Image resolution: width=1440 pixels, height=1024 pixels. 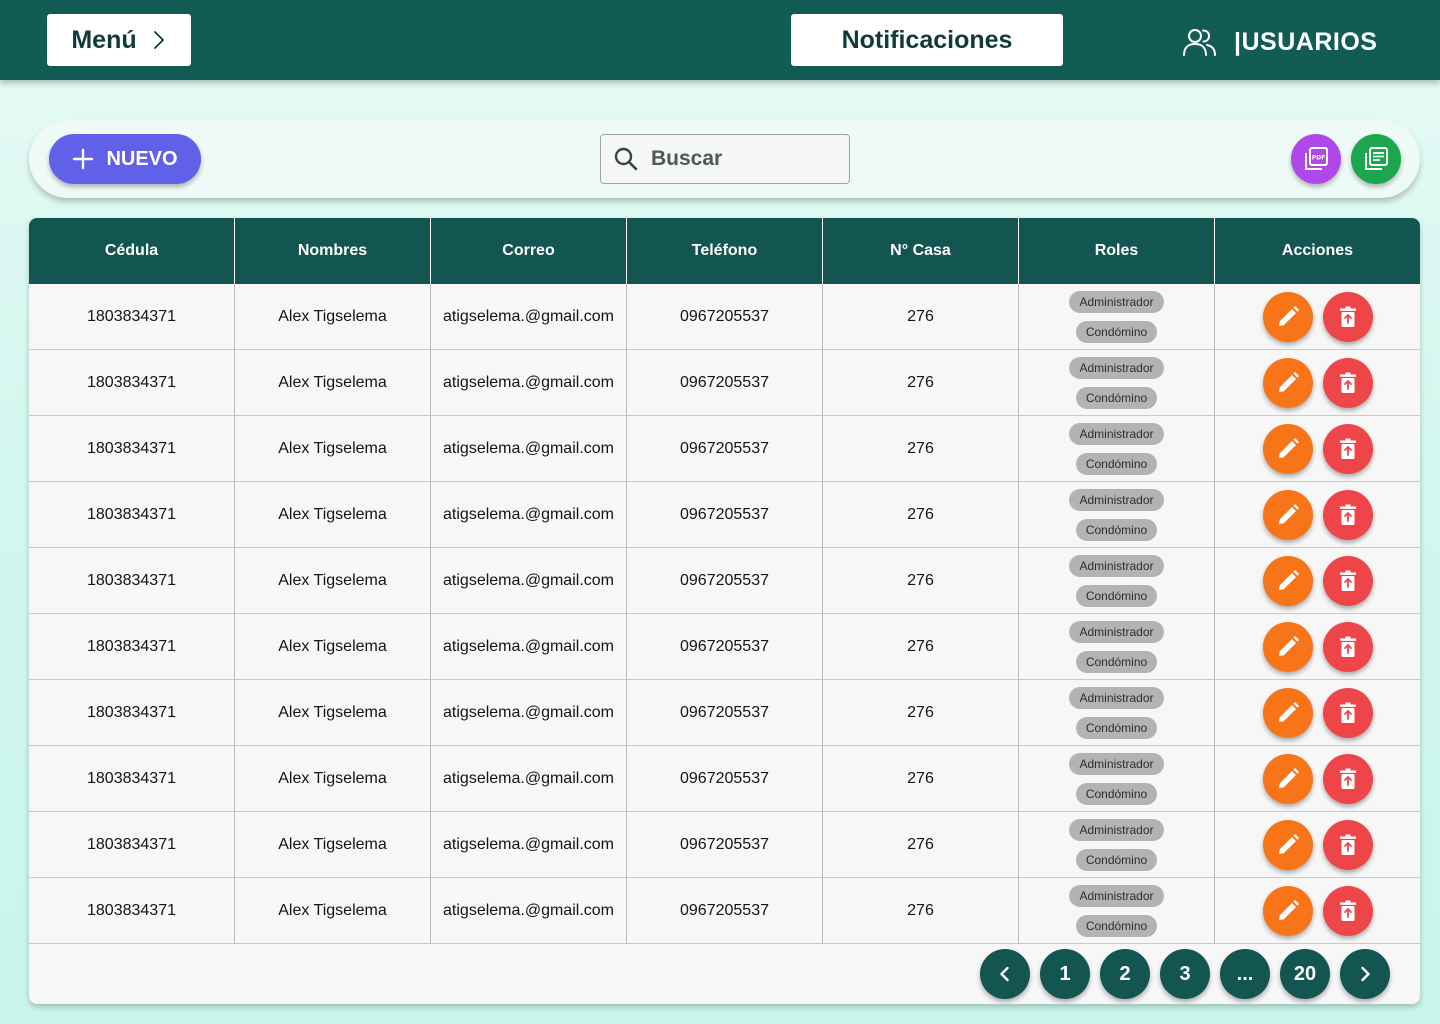 I want to click on svg-text: PDF, so click(x=1318, y=158).